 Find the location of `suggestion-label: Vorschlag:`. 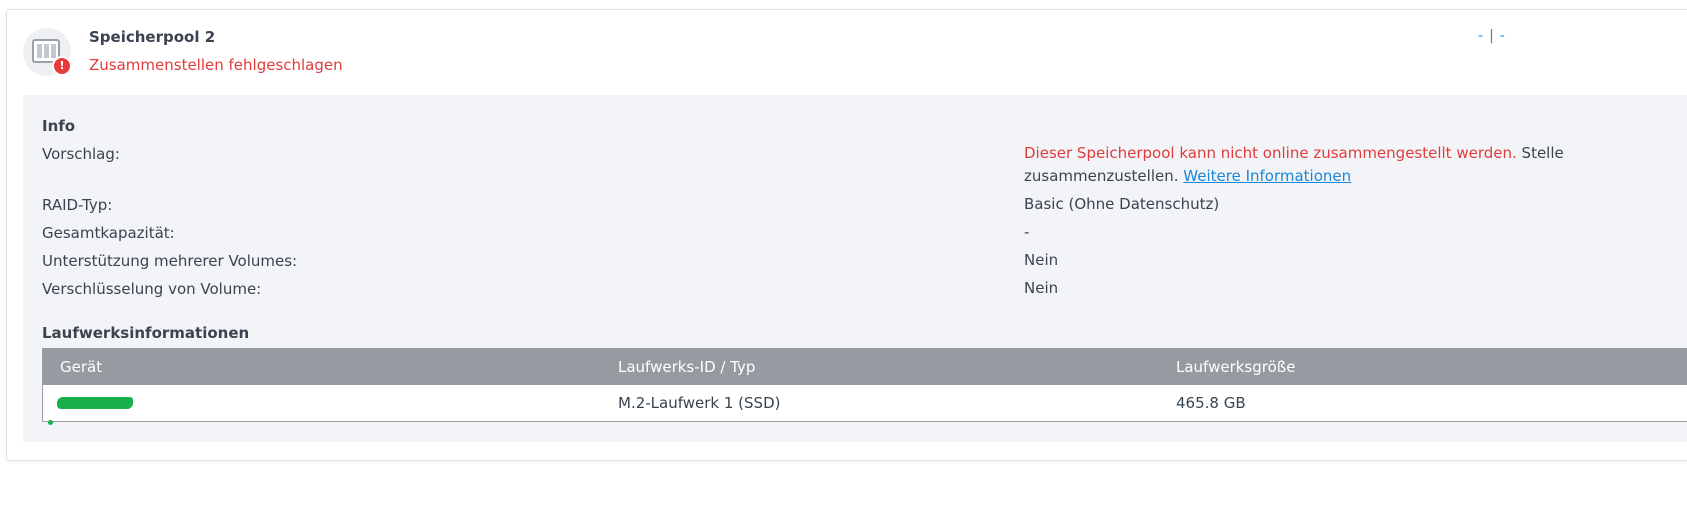

suggestion-label: Vorschlag: is located at coordinates (81, 154).